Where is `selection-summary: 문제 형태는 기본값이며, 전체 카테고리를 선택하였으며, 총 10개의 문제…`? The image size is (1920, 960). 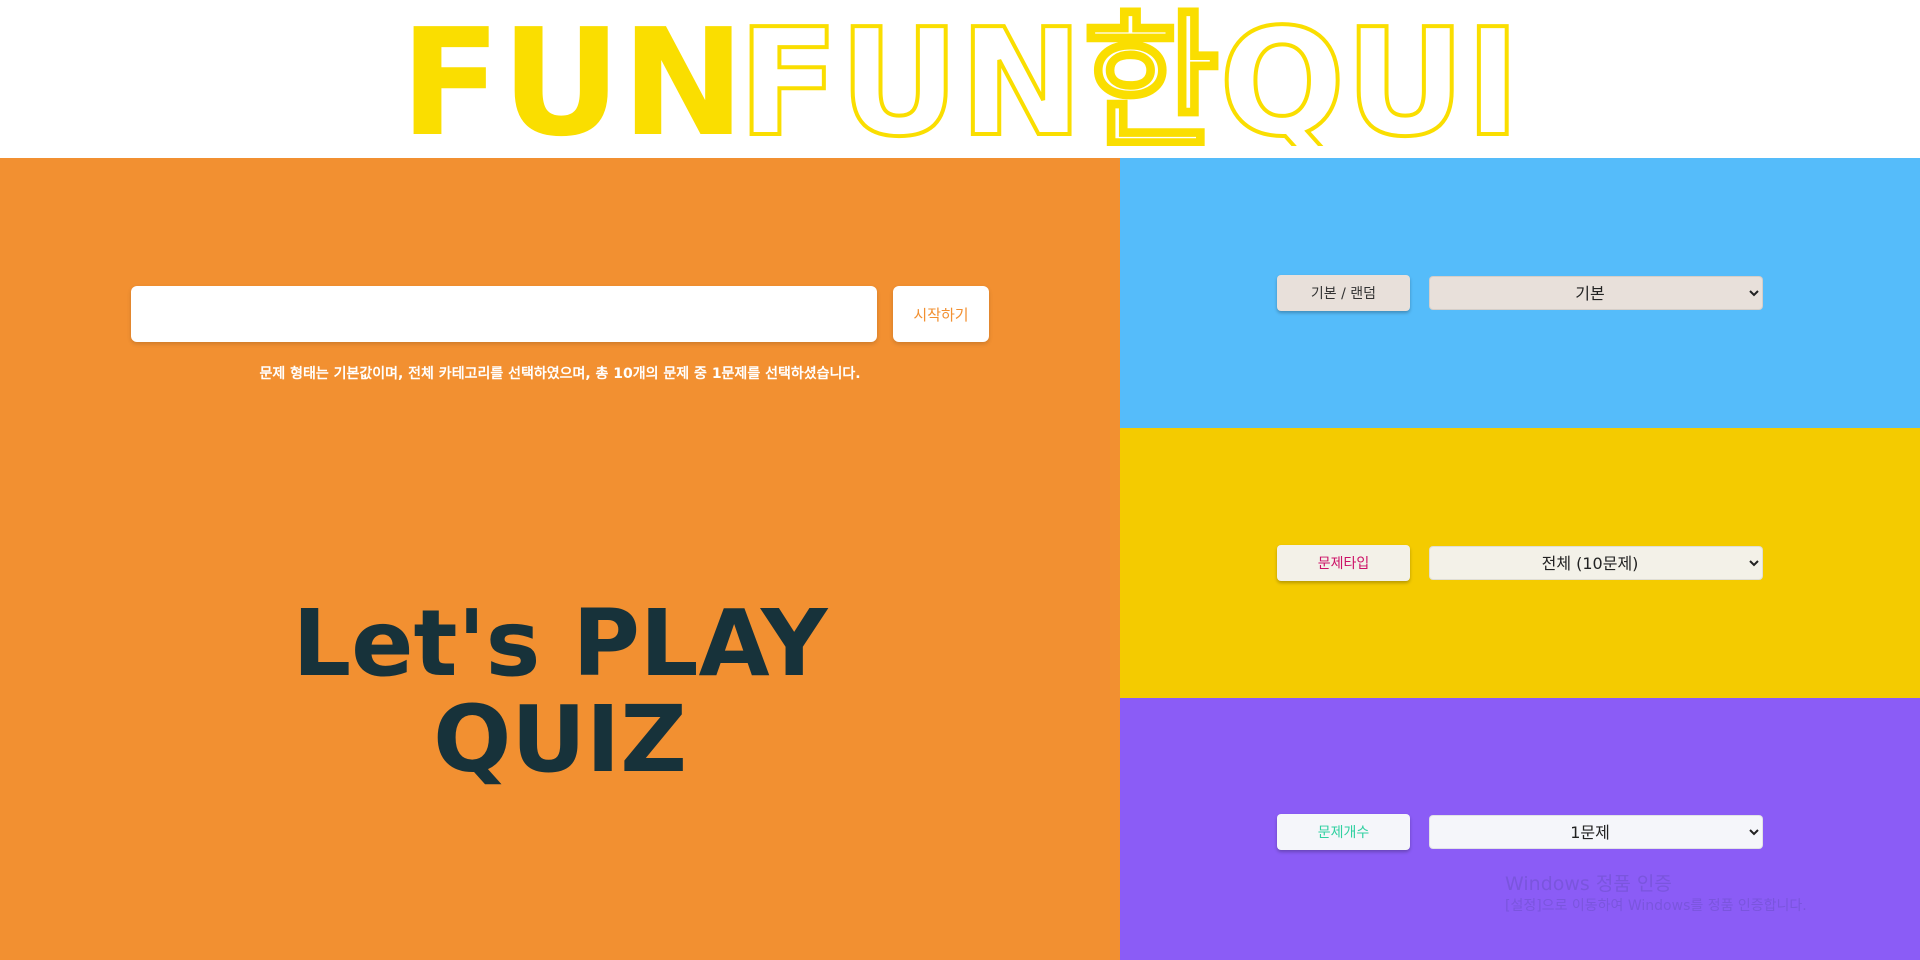
selection-summary: 문제 형태는 기본값이며, 전체 카테고리를 선택하였으며, 총 10개의 문제… is located at coordinates (560, 374).